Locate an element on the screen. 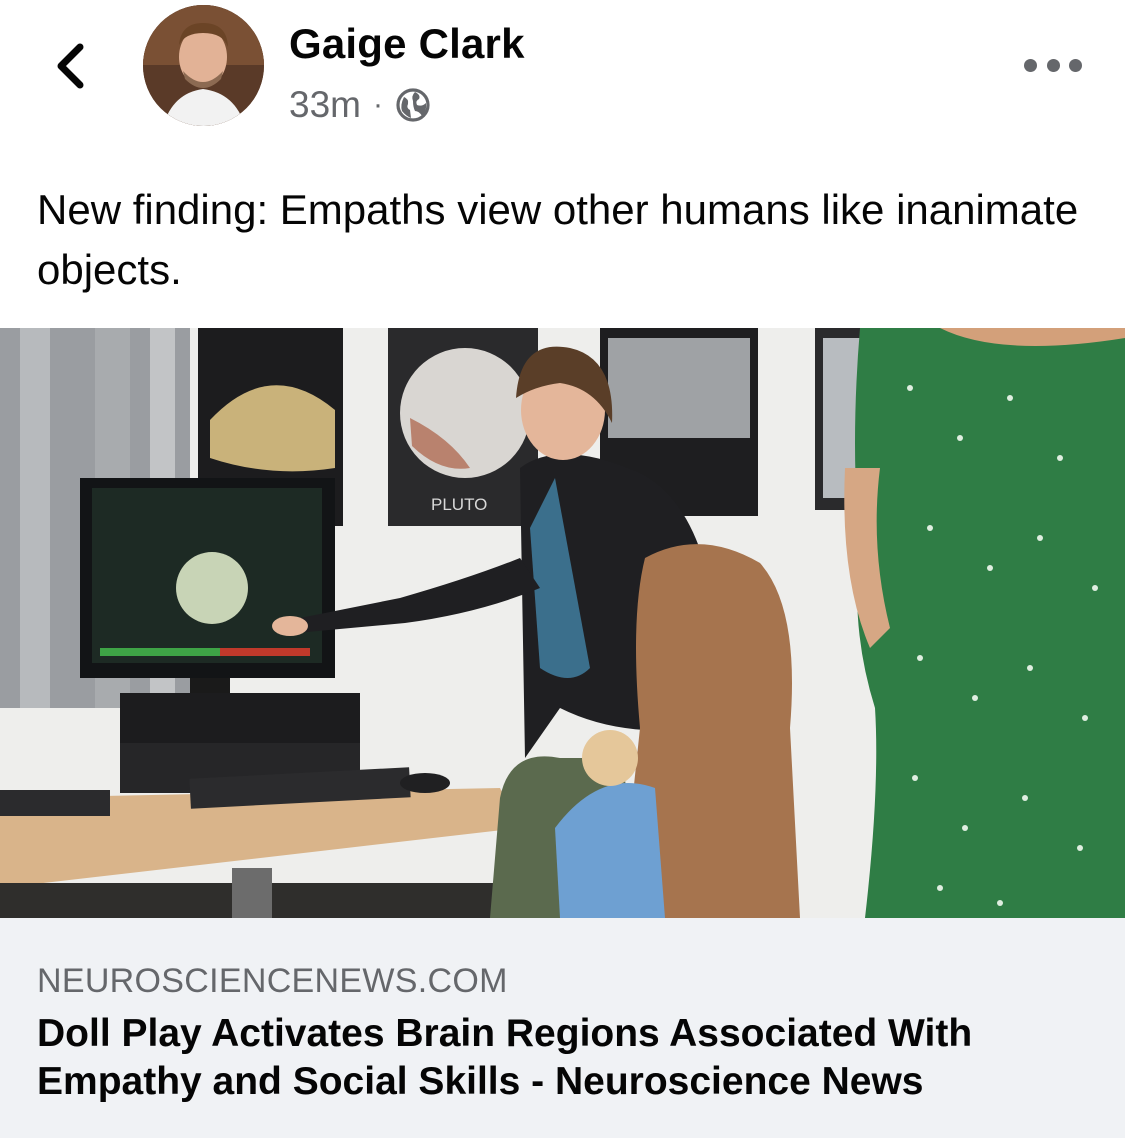 The image size is (1125, 1138). more-horizontal-icon is located at coordinates (1030, 65).